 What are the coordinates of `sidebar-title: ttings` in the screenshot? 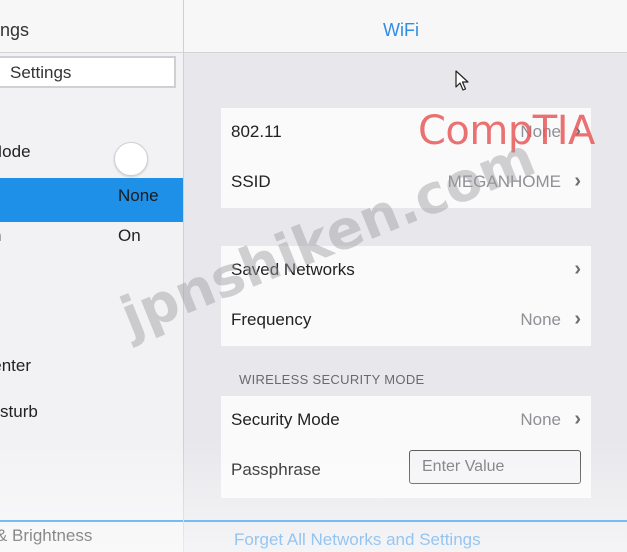 It's located at (15, 30).